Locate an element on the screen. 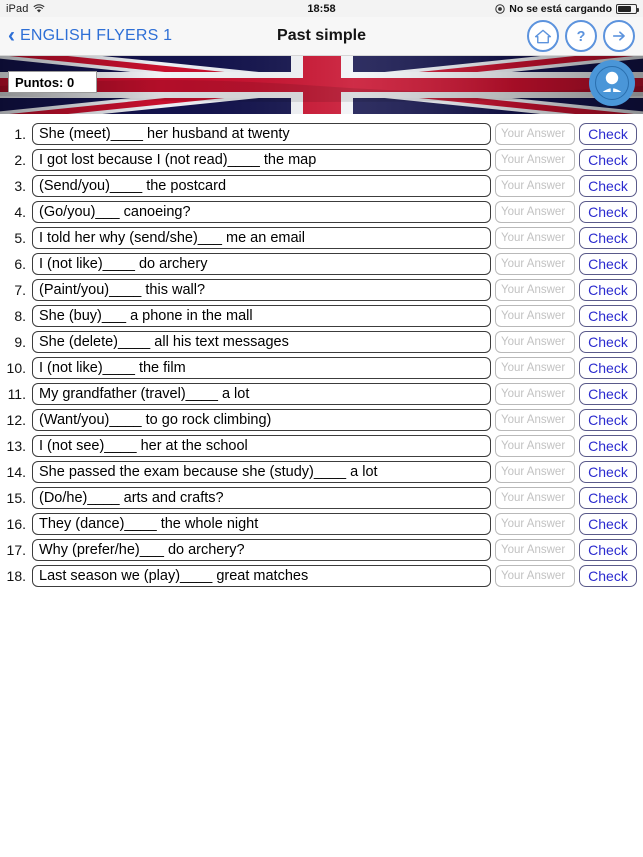 The height and width of the screenshot is (857, 643). exercise-row: 4. (Go/you)___ canoeing? Check is located at coordinates (321, 212).